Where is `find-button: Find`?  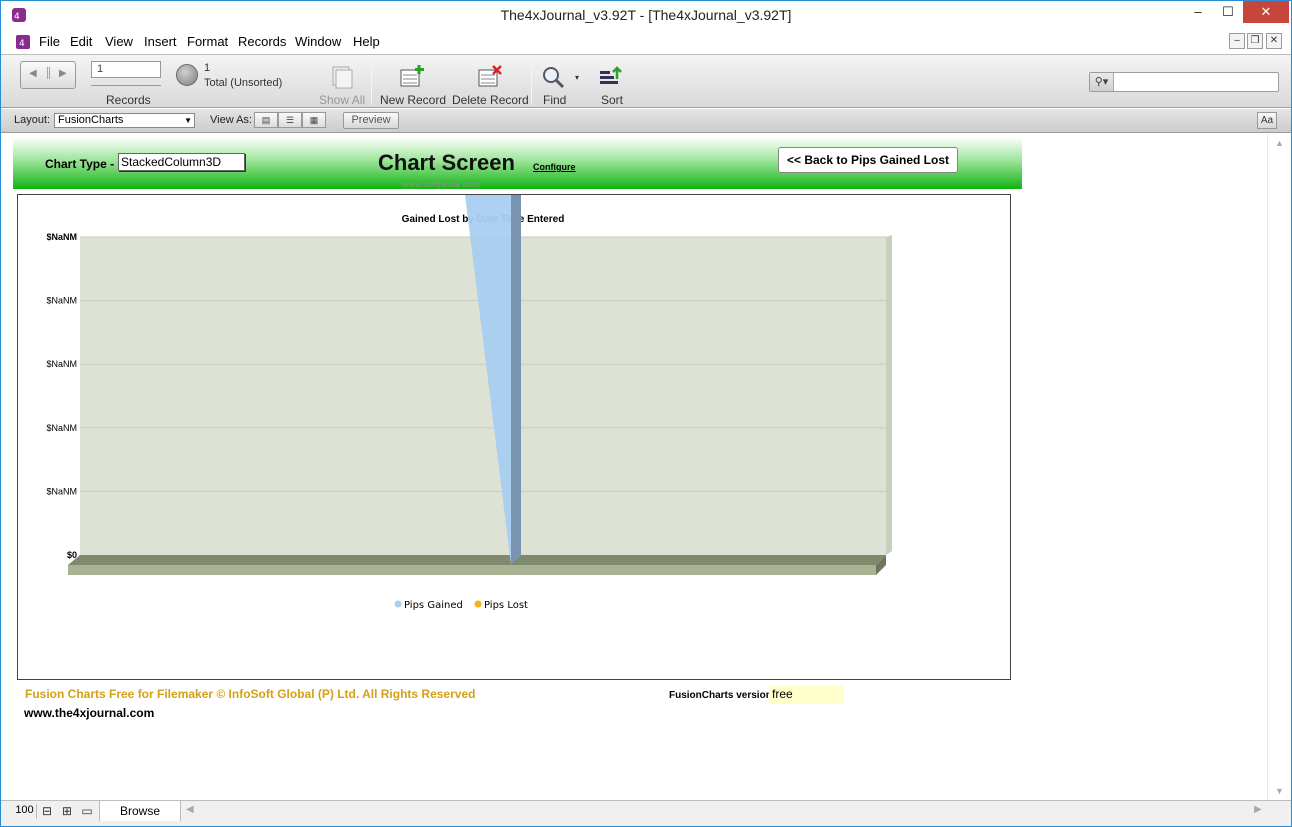
find-button: Find is located at coordinates (554, 100).